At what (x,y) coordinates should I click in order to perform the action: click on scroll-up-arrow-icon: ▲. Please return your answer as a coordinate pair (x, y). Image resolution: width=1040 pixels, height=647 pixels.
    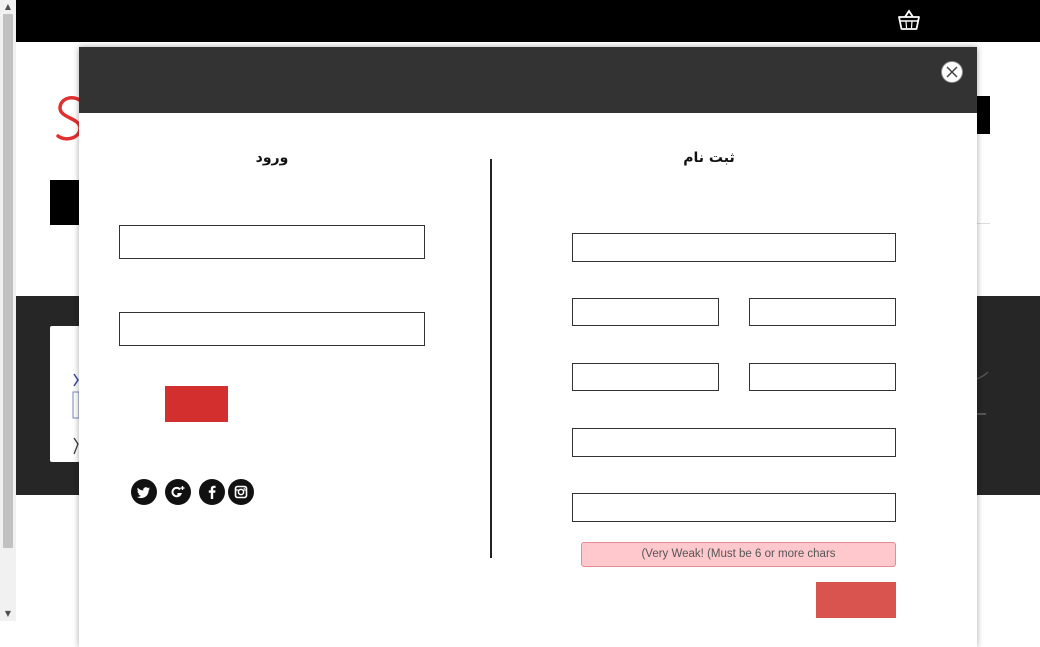
    Looking at the image, I should click on (8, 7).